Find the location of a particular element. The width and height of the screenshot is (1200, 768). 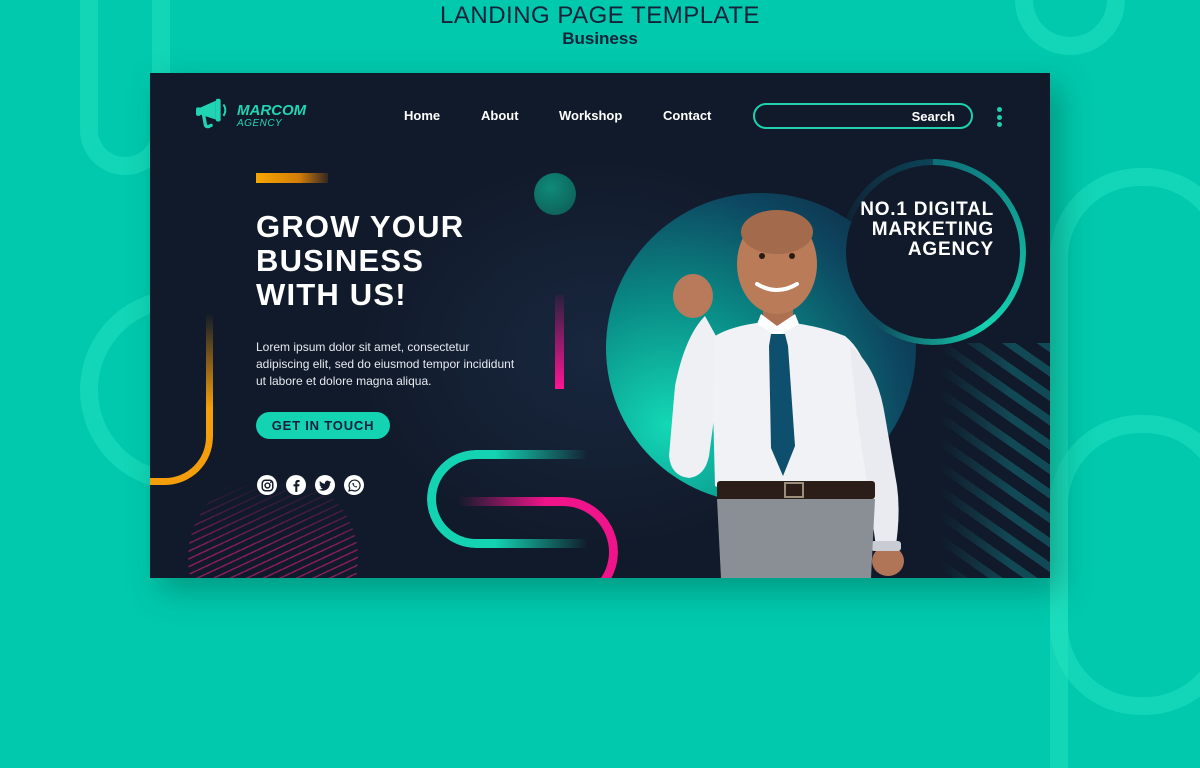

search-bar: Search is located at coordinates (863, 116).